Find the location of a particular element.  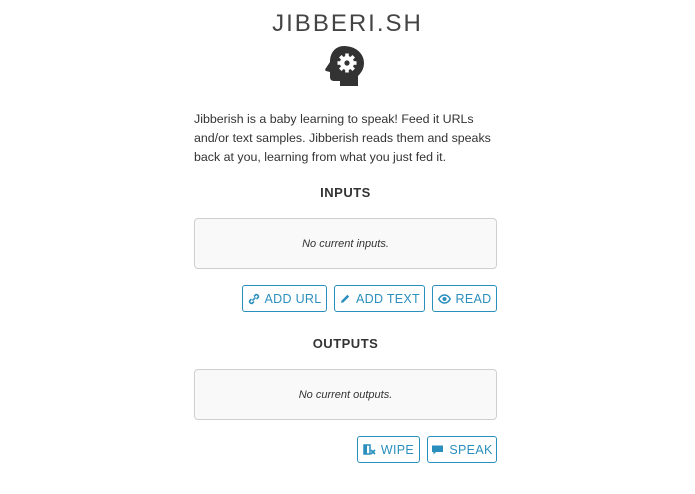

eye-icon is located at coordinates (444, 298).